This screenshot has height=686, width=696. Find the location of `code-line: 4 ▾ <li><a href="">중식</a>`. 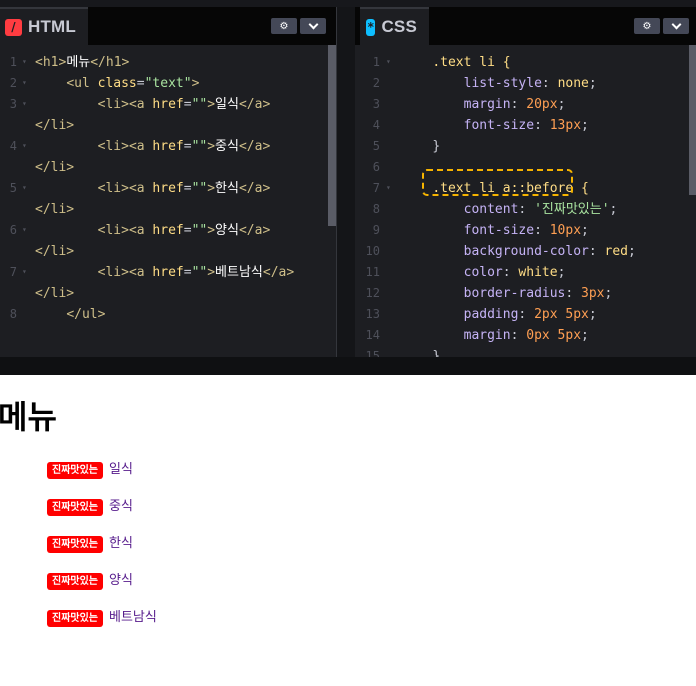

code-line: 4 ▾ <li><a href="">중식</a> is located at coordinates (168, 146).